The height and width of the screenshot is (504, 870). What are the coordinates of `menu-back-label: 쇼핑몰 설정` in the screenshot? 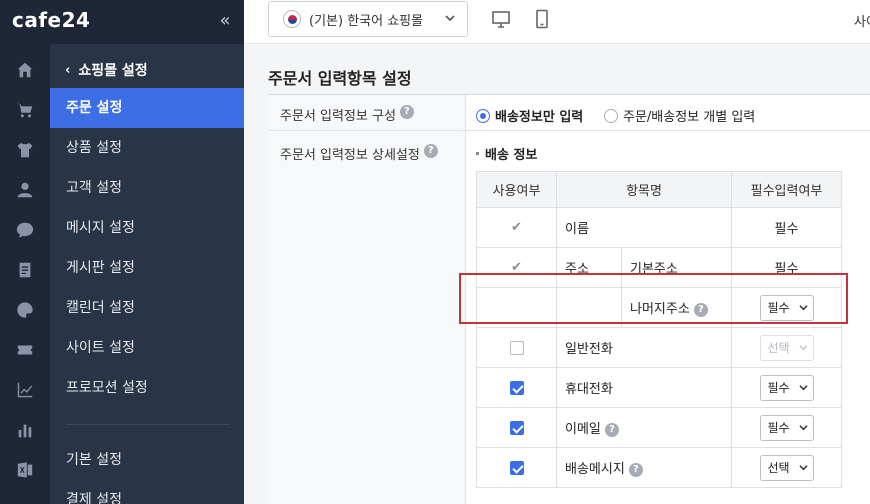 It's located at (113, 71).